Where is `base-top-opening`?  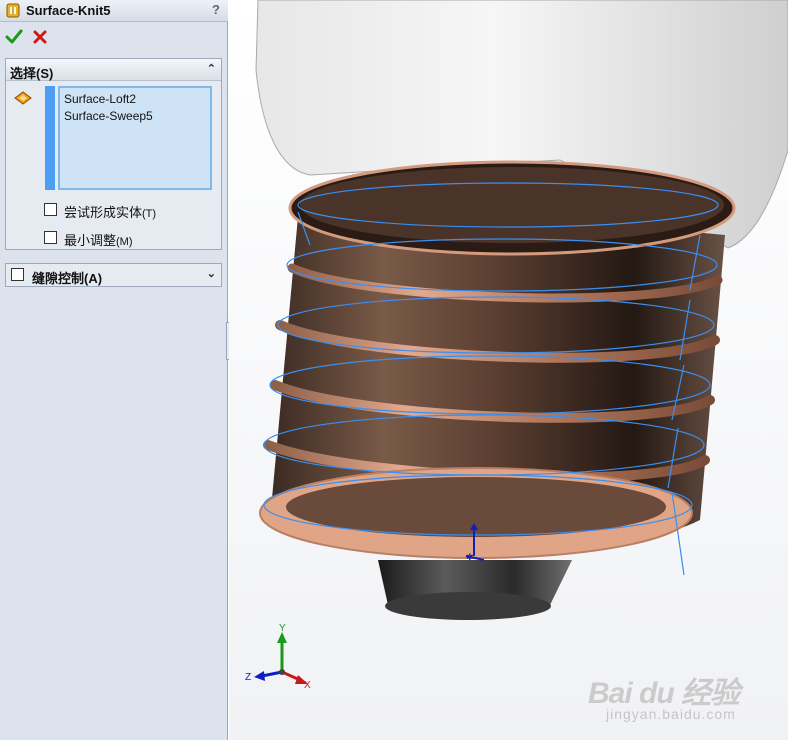
base-top-opening is located at coordinates (512, 205).